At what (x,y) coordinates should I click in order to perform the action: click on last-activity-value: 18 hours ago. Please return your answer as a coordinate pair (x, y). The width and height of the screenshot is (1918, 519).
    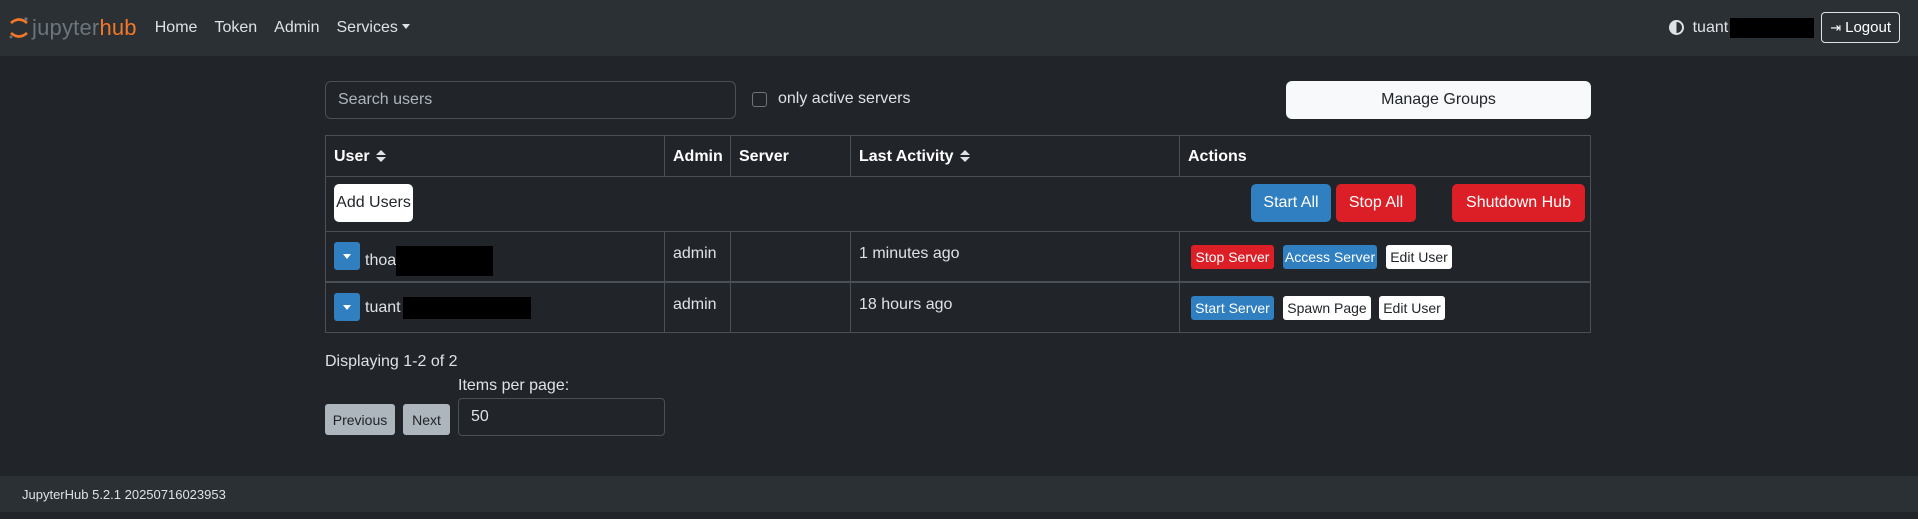
    Looking at the image, I should click on (906, 304).